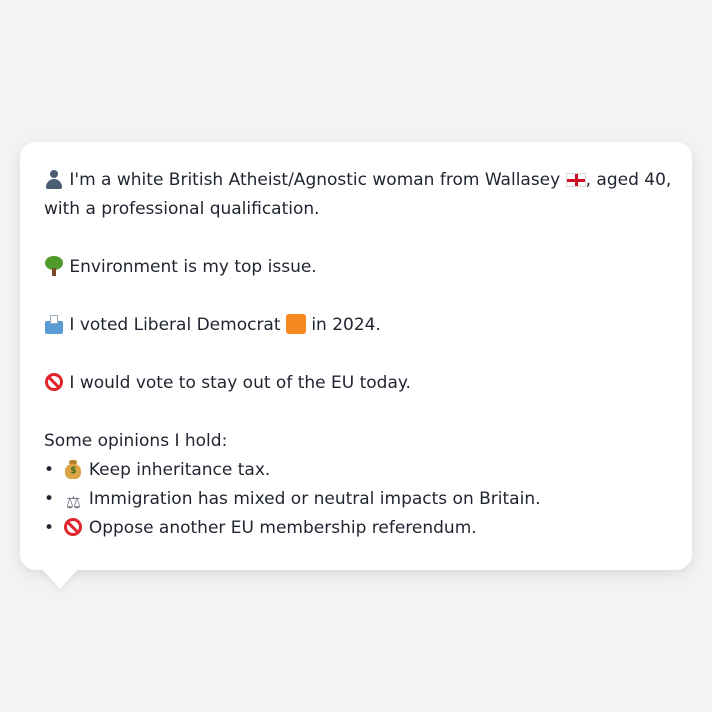  I want to click on vote-year-text: in 2024., so click(346, 325).